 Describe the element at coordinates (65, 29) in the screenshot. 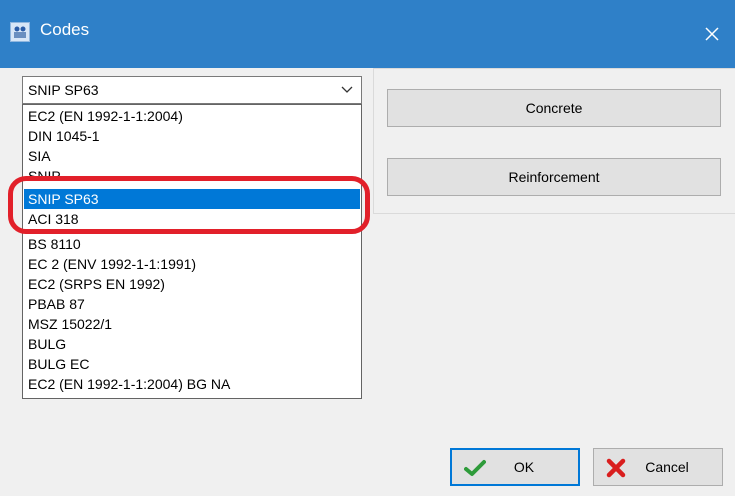

I see `window-title: Codes` at that location.